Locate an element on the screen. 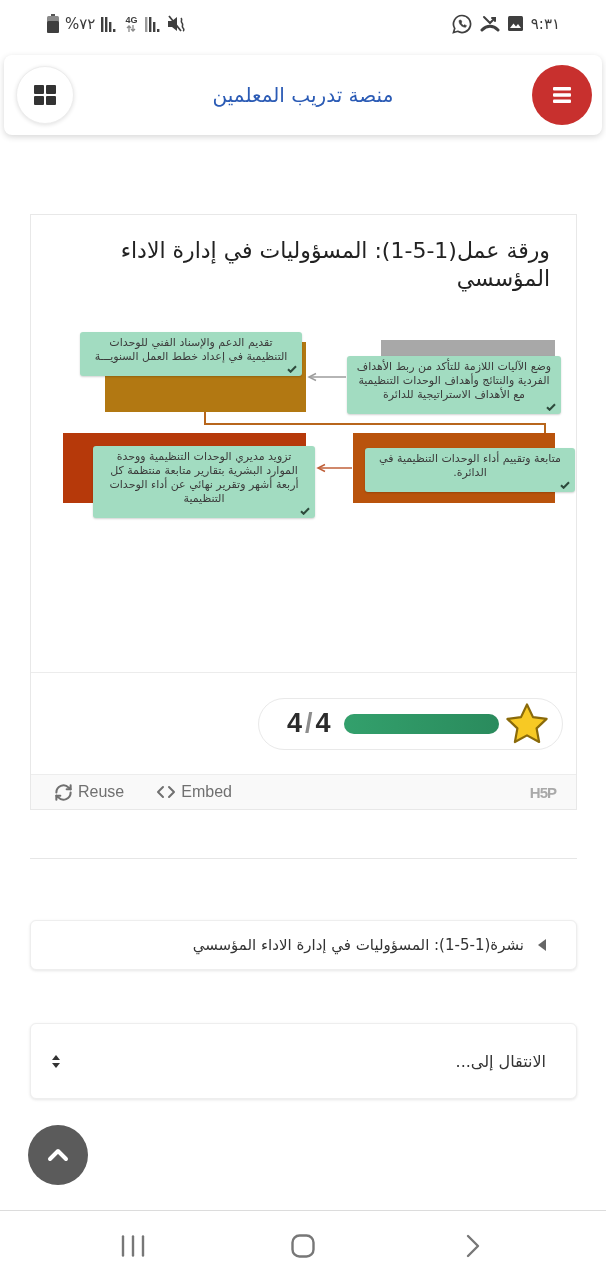 The width and height of the screenshot is (606, 1280). data-arrows-icon is located at coordinates (131, 28).